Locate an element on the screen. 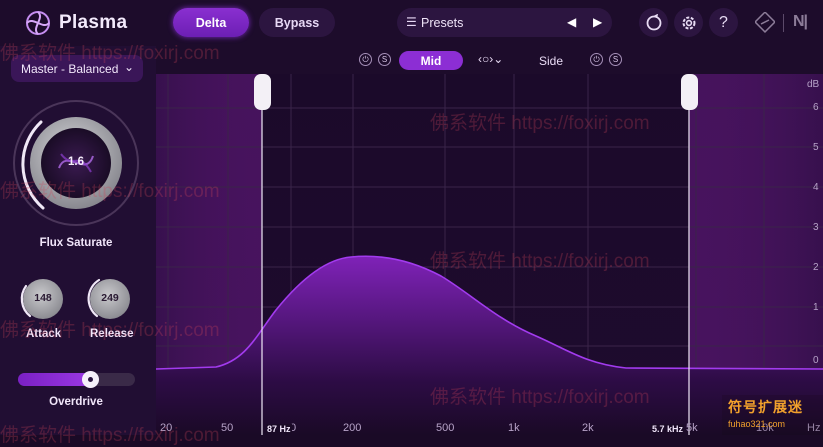 This screenshot has width=823, height=447. hz-tick: 2k is located at coordinates (588, 428).